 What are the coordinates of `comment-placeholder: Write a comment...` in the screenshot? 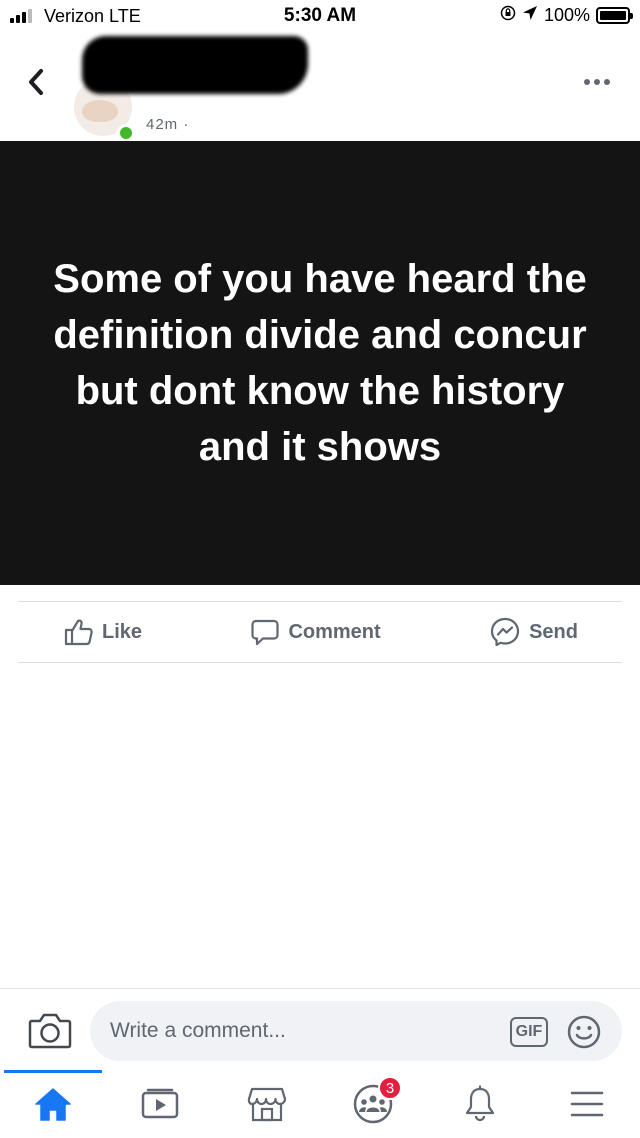 It's located at (198, 1030).